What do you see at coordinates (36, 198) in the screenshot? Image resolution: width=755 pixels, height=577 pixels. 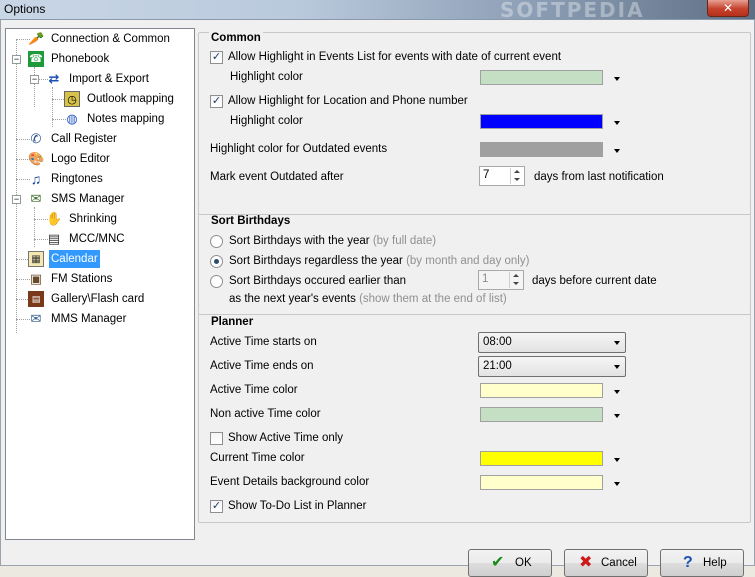 I see `sms-icon: ✉` at bounding box center [36, 198].